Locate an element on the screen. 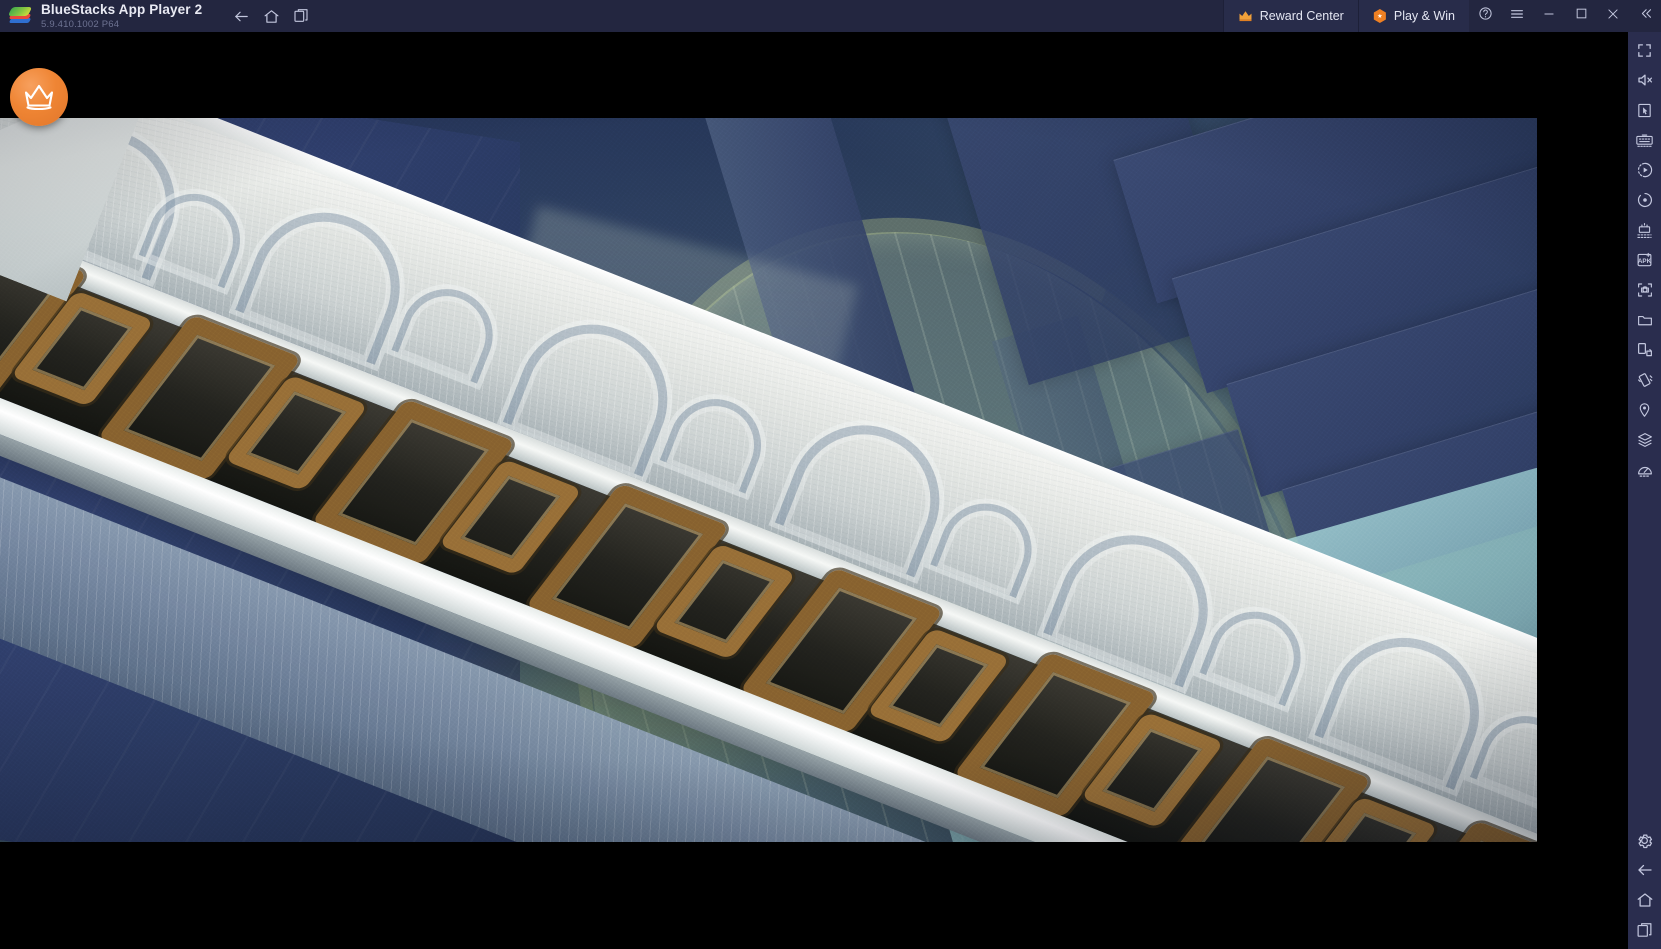 The image size is (1661, 949). question-circle-icon is located at coordinates (1485, 16).